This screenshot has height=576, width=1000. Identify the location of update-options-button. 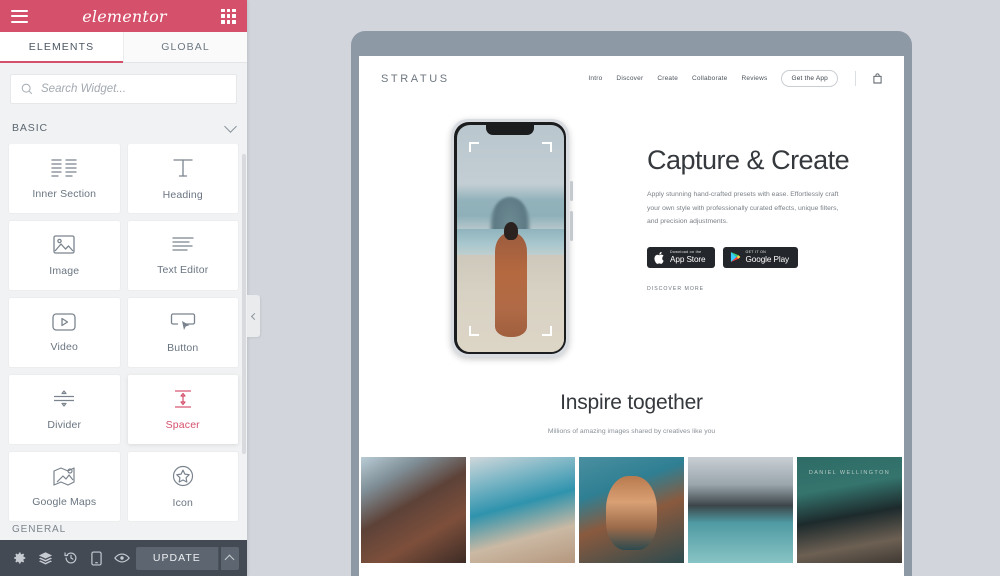
(229, 558).